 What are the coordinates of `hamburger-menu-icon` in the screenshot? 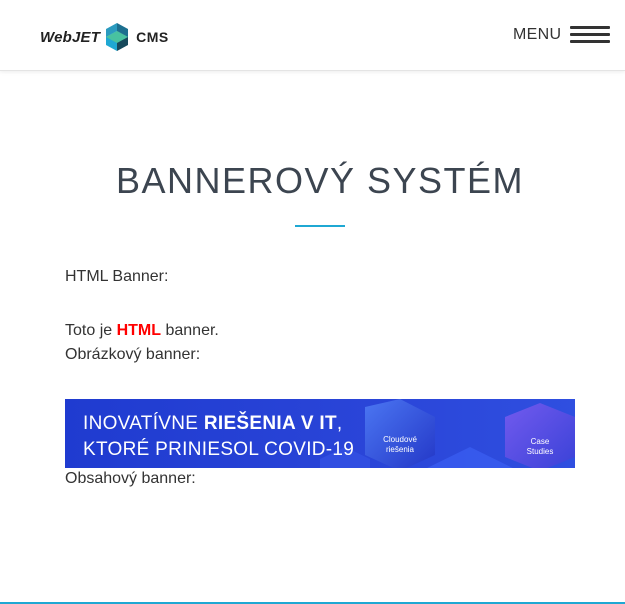 It's located at (590, 35).